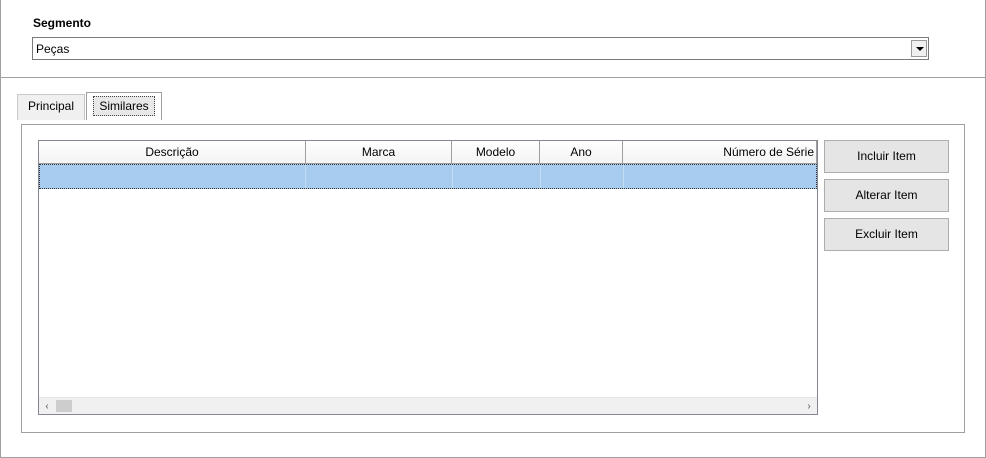  What do you see at coordinates (480, 48) in the screenshot?
I see `segmento-dropdown: Peças` at bounding box center [480, 48].